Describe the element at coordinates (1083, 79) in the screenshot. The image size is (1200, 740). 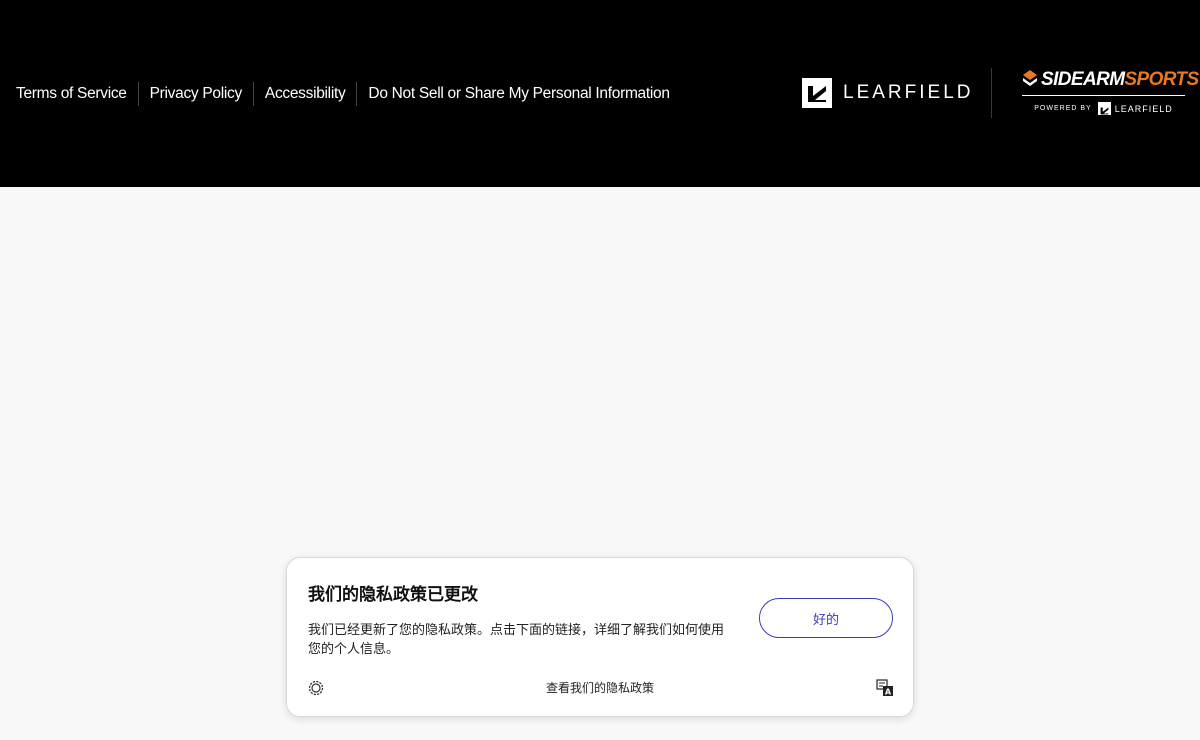
I see `sidearm-wordmark-white: SIDEARM` at that location.